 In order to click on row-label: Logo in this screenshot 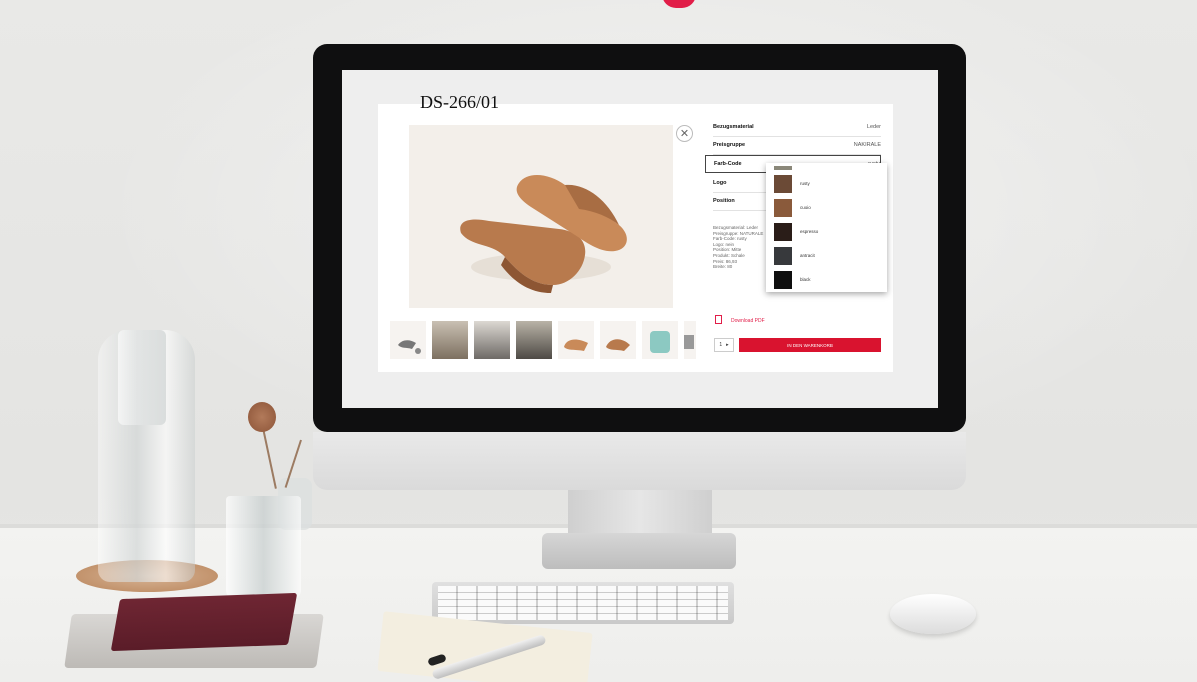, I will do `click(720, 183)`.